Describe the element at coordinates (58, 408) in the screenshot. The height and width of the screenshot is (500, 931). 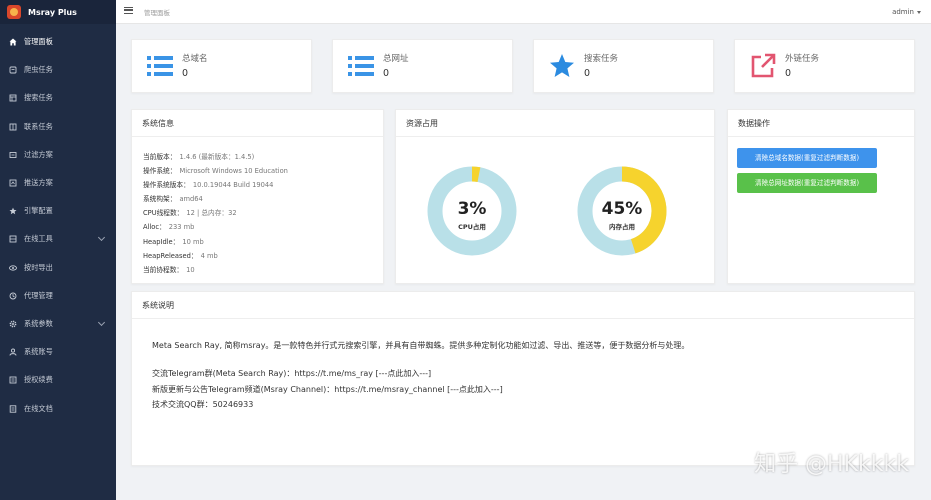
I see `sidebar-item-online-docs: 在线文档` at that location.